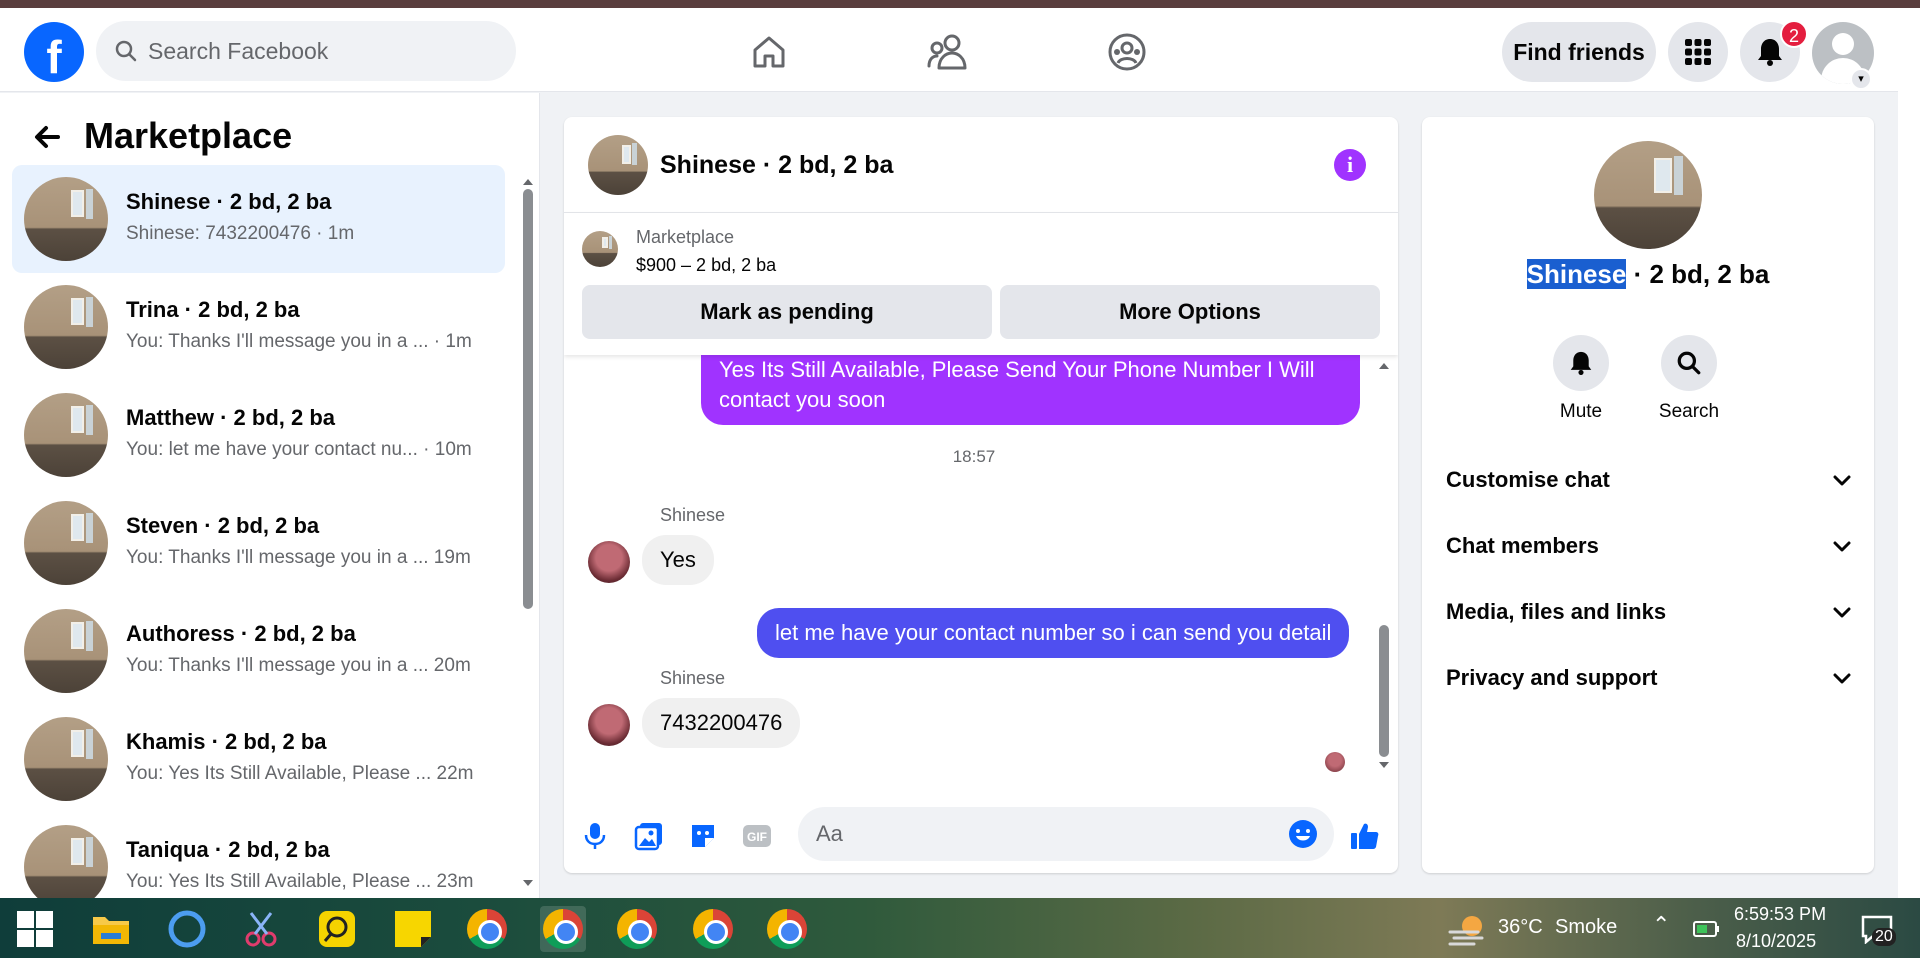 This screenshot has width=1920, height=958. I want to click on find-friends-button: Find friends, so click(1579, 52).